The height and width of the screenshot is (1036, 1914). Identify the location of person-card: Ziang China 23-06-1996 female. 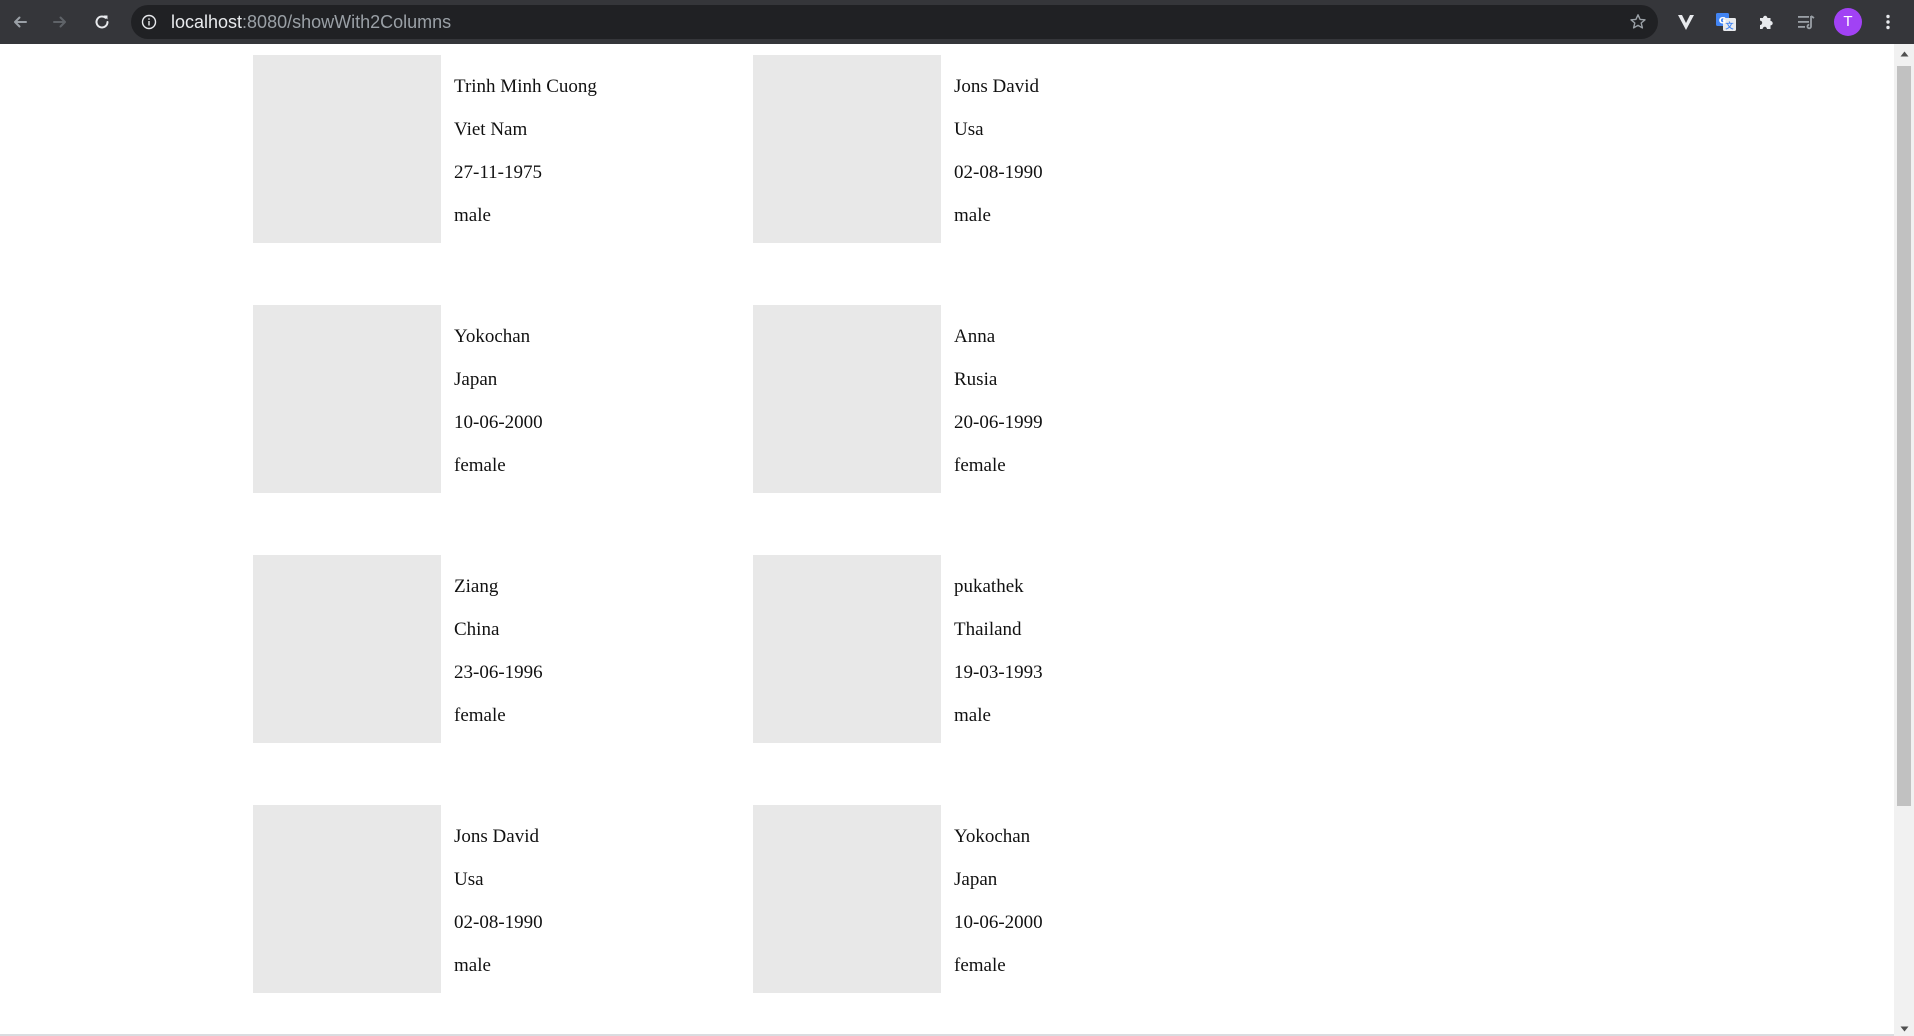
(503, 649).